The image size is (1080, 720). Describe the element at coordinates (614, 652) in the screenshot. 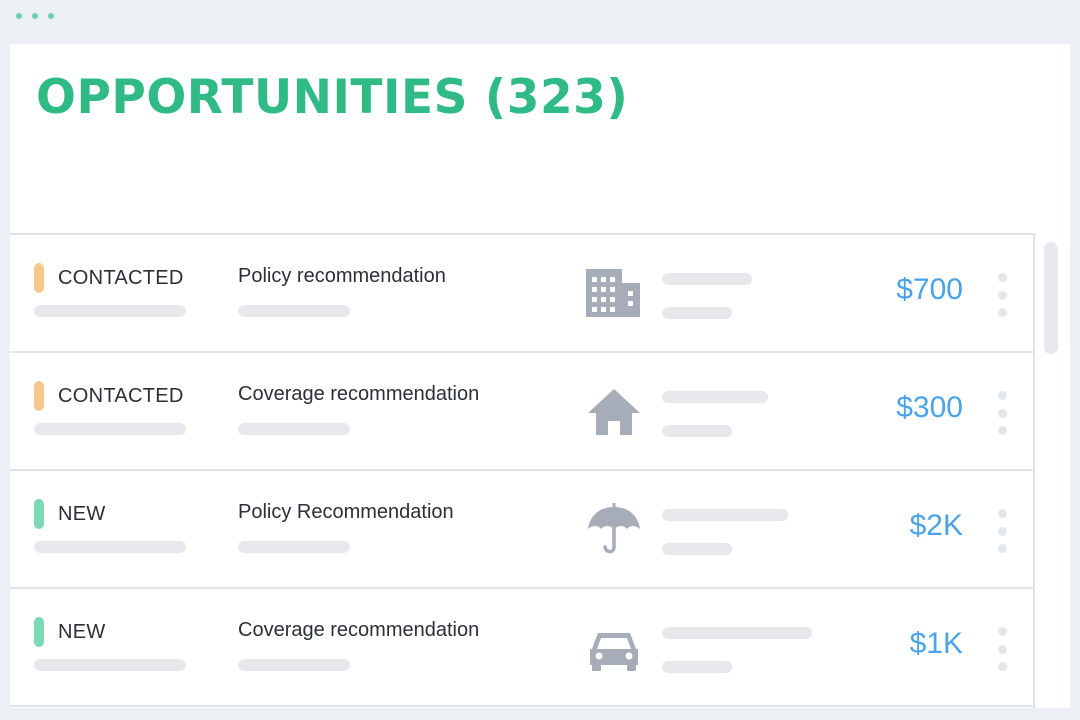

I see `car-icon` at that location.